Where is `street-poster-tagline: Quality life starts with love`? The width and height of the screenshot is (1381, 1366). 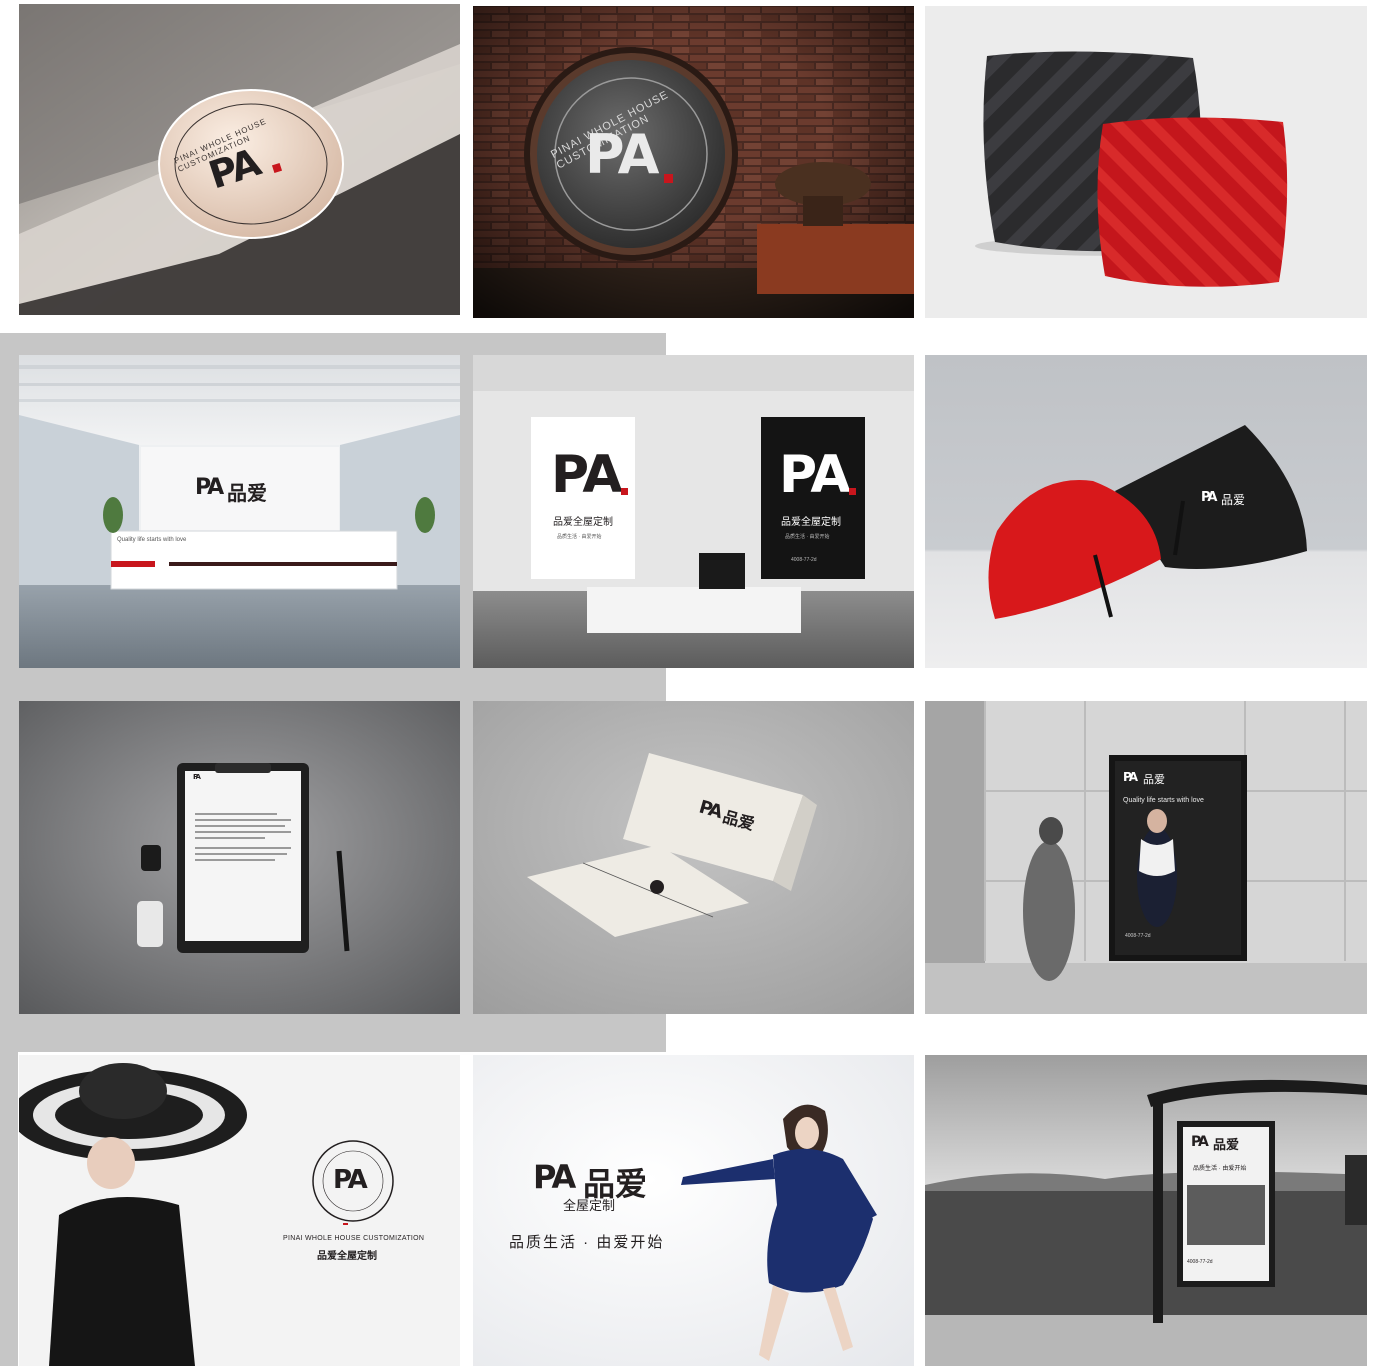
street-poster-tagline: Quality life starts with love is located at coordinates (1163, 800).